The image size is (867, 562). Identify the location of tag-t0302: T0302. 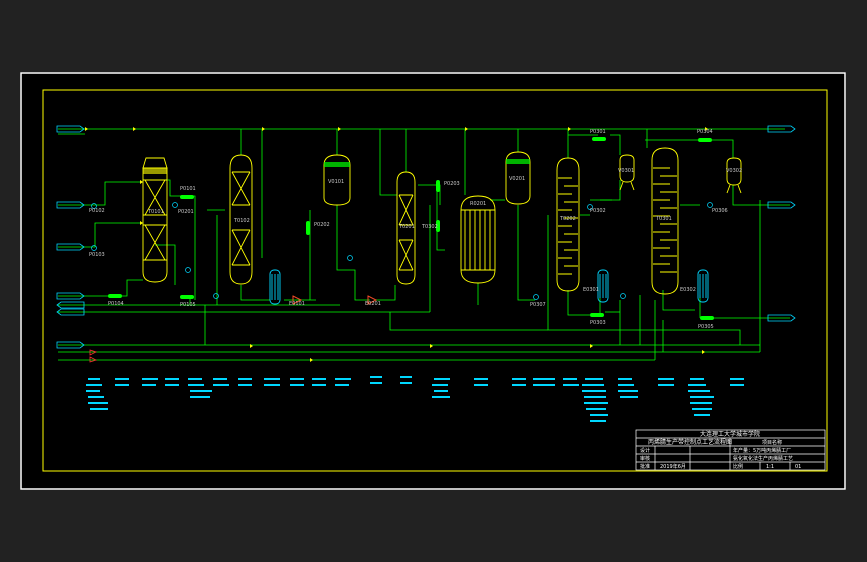
(429, 227).